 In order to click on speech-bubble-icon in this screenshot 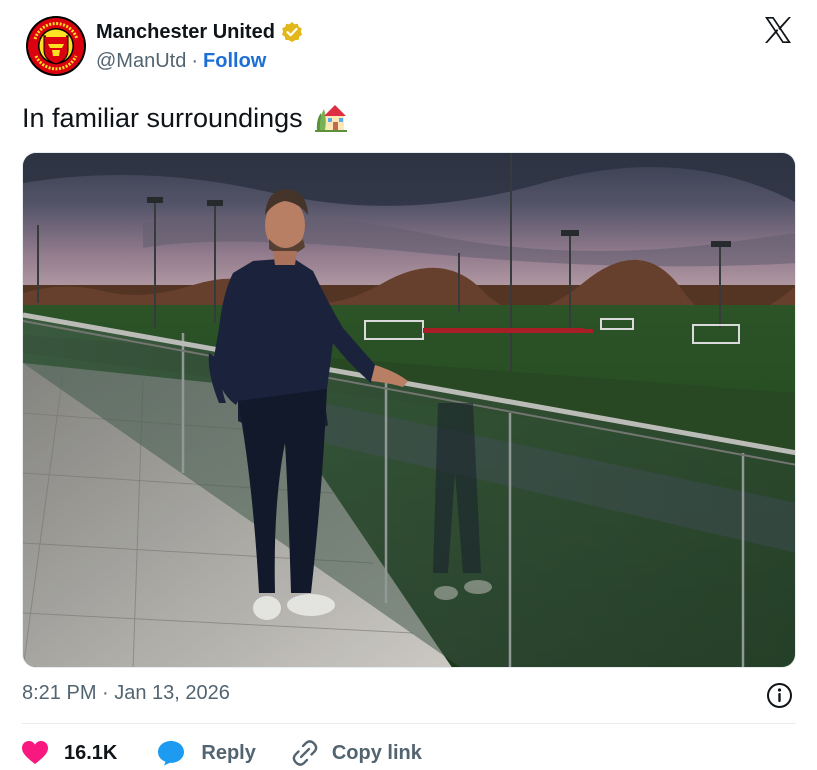, I will do `click(171, 753)`.